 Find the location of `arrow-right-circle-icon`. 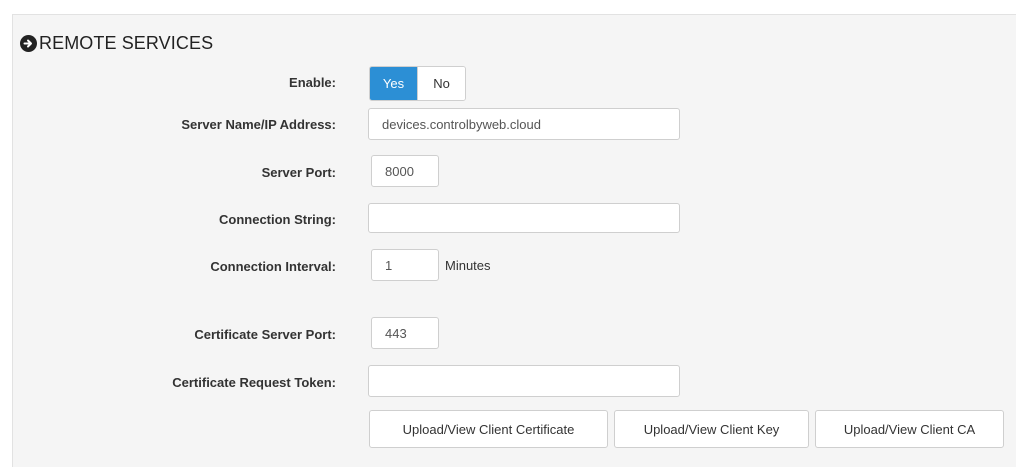

arrow-right-circle-icon is located at coordinates (28, 43).